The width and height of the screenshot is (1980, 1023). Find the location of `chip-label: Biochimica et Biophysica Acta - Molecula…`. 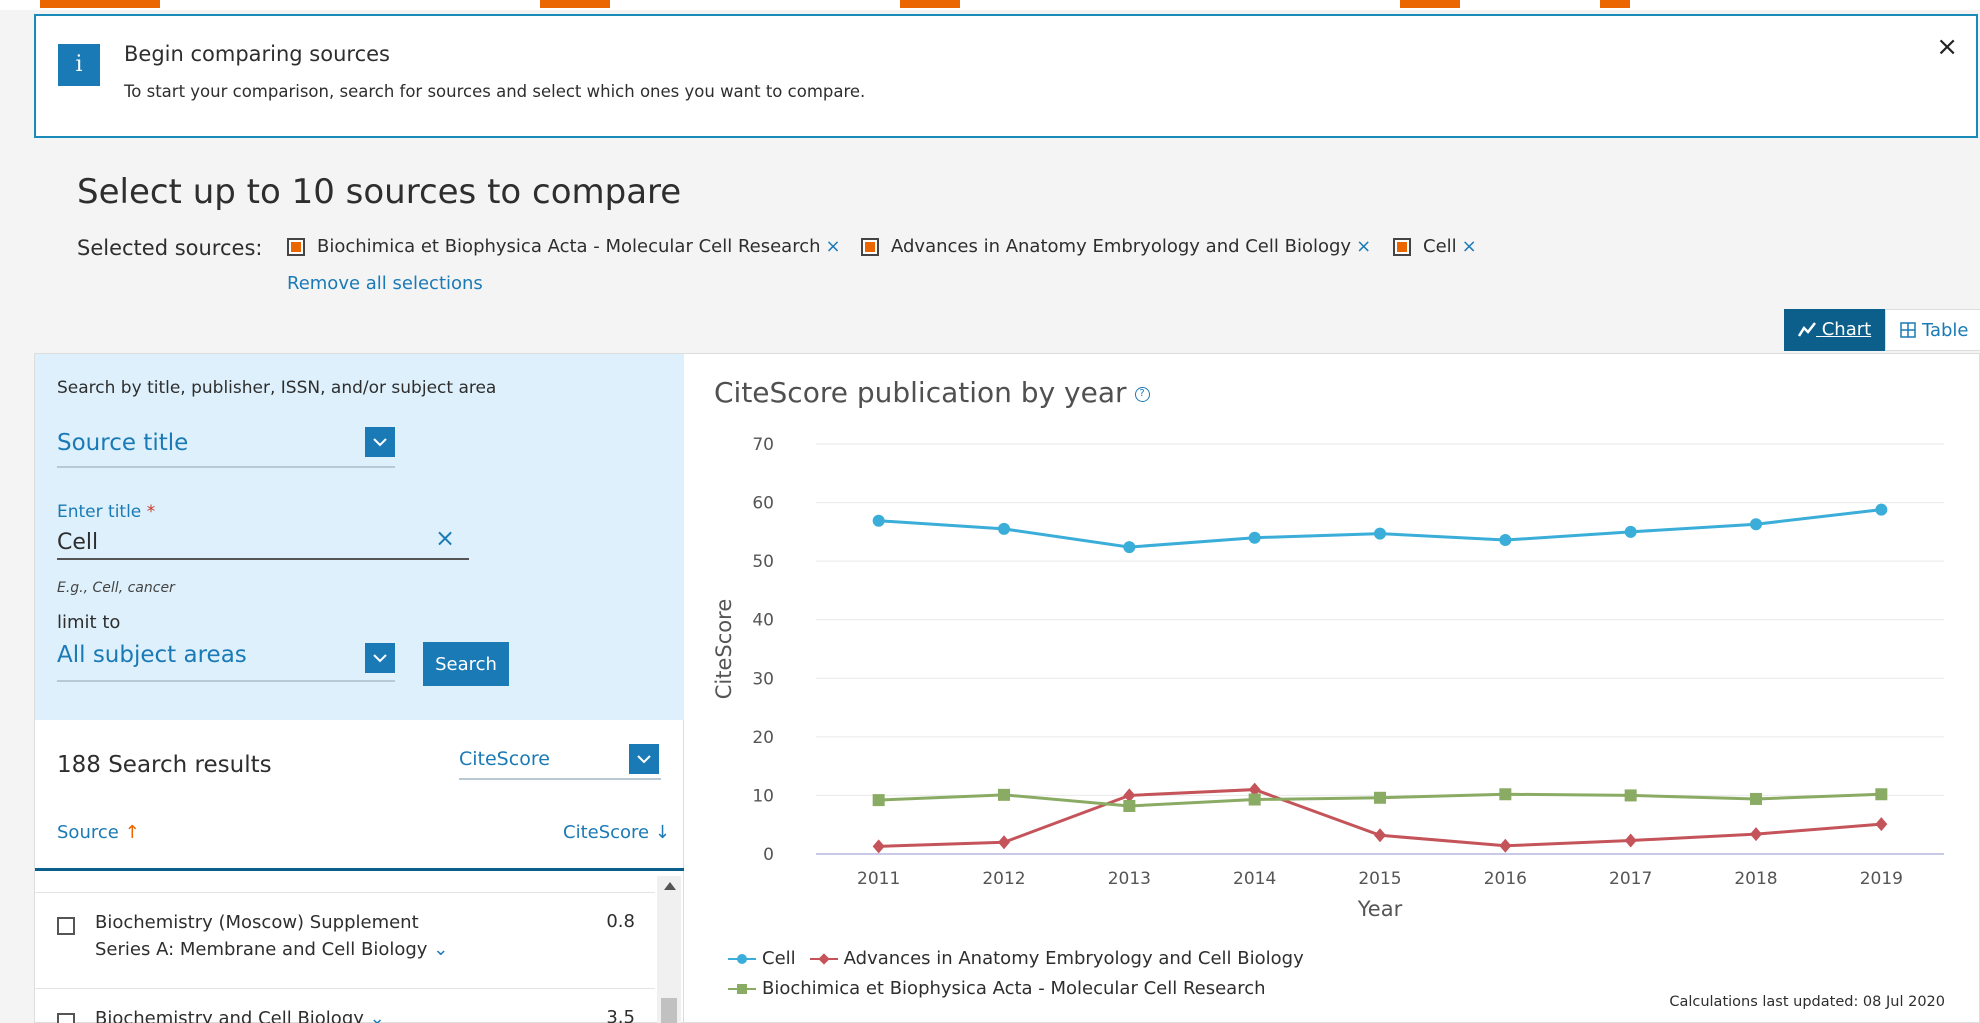

chip-label: Biochimica et Biophysica Acta - Molecula… is located at coordinates (569, 246).